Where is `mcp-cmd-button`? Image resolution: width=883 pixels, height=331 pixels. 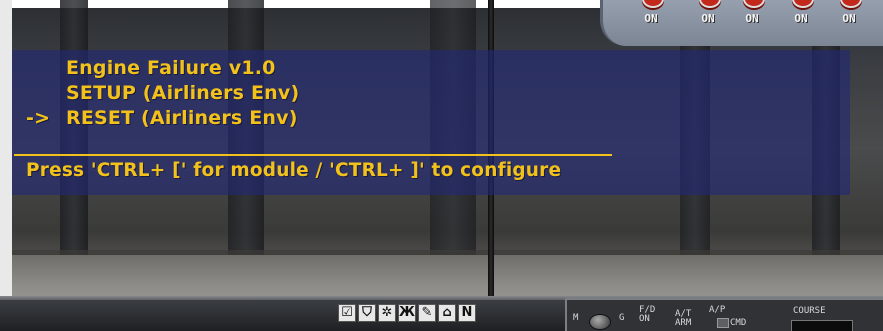 mcp-cmd-button is located at coordinates (723, 323).